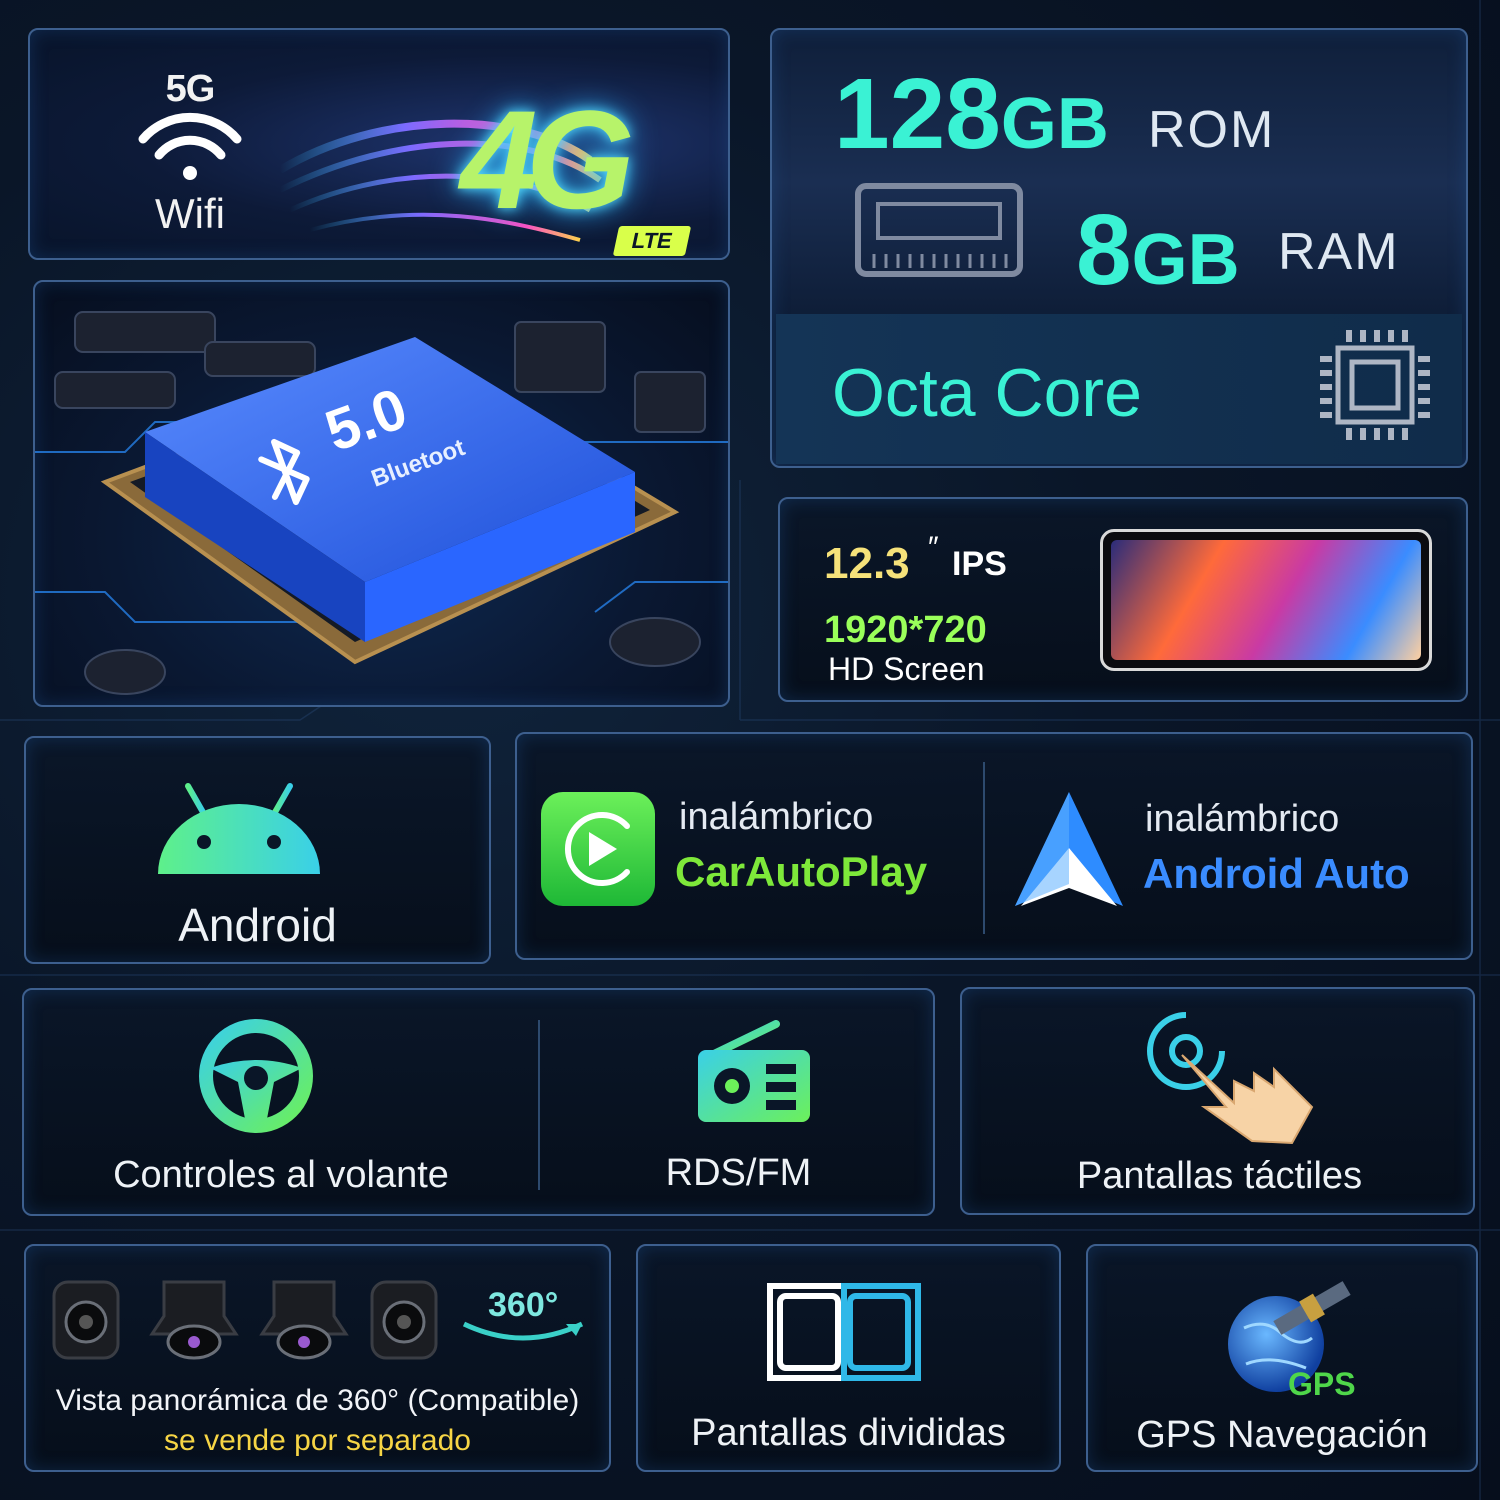 This screenshot has height=1500, width=1500. I want to click on touchscreen-panel: Pantallas táctiles, so click(1217, 1101).